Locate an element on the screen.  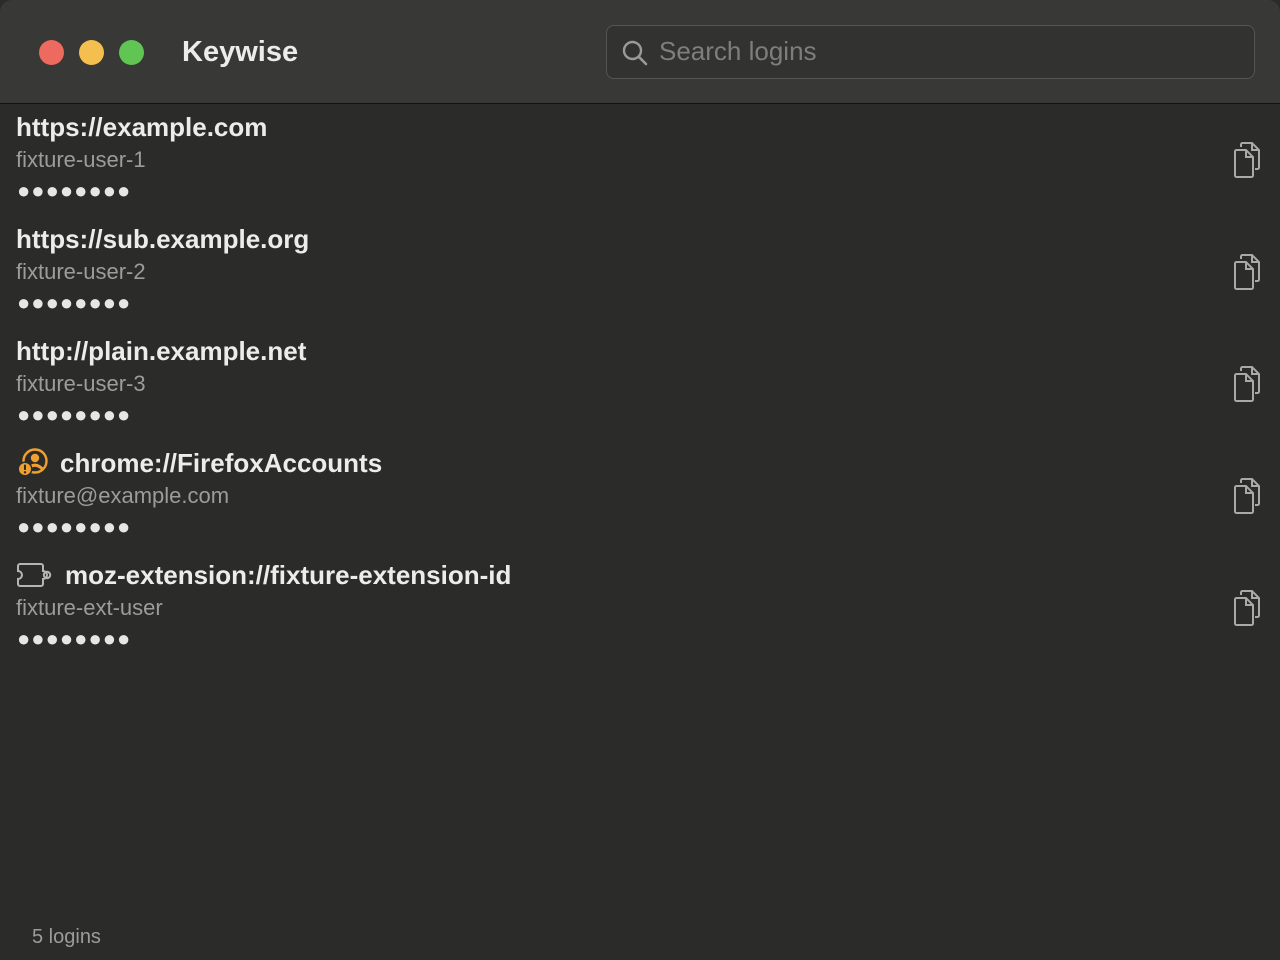
login-origin: http://plain.example.net is located at coordinates (161, 351).